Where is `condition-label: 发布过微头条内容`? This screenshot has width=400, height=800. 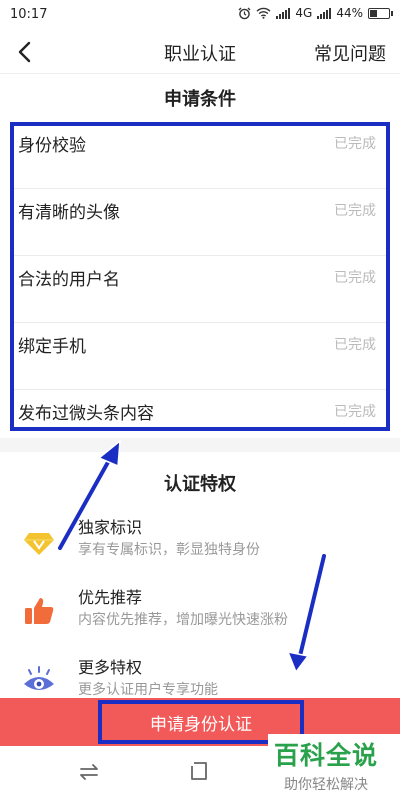
condition-label: 发布过微头条内容 is located at coordinates (86, 414).